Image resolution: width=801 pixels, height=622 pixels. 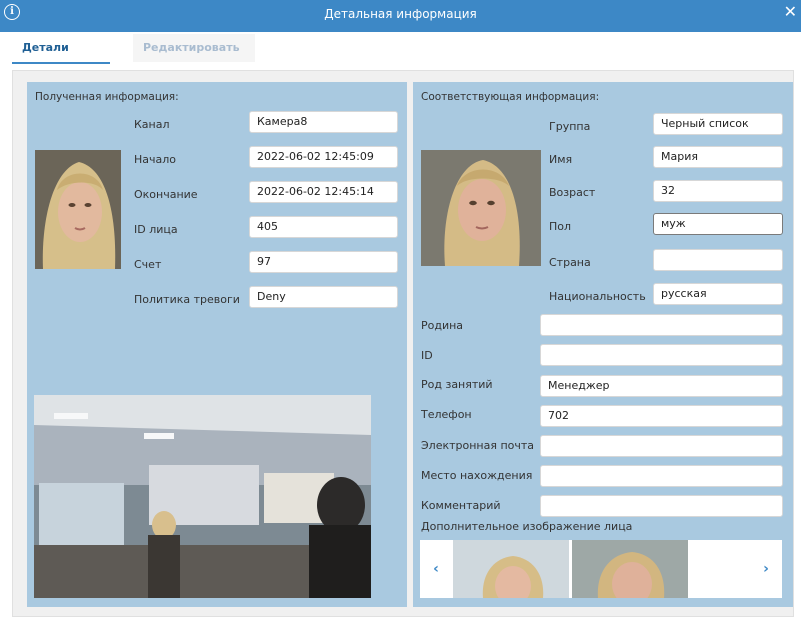 I want to click on occupation-field: Менеджер, so click(x=661, y=386).